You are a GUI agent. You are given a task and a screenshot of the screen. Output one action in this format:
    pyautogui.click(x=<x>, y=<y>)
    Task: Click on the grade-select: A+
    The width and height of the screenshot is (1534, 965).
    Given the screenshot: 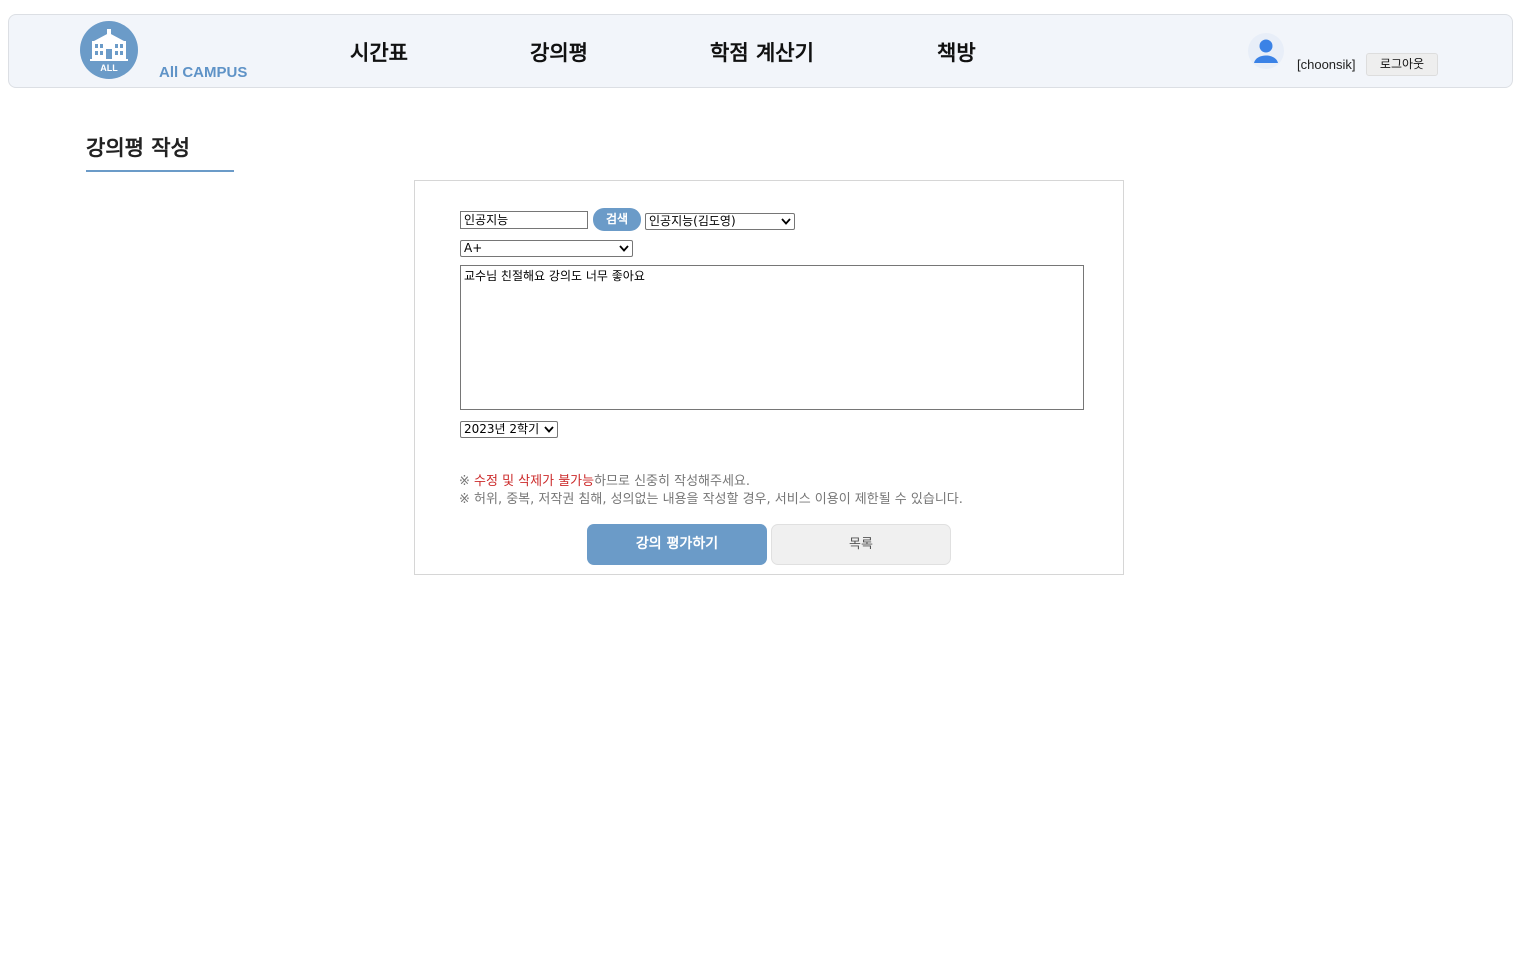 What is the action you would take?
    pyautogui.click(x=546, y=248)
    